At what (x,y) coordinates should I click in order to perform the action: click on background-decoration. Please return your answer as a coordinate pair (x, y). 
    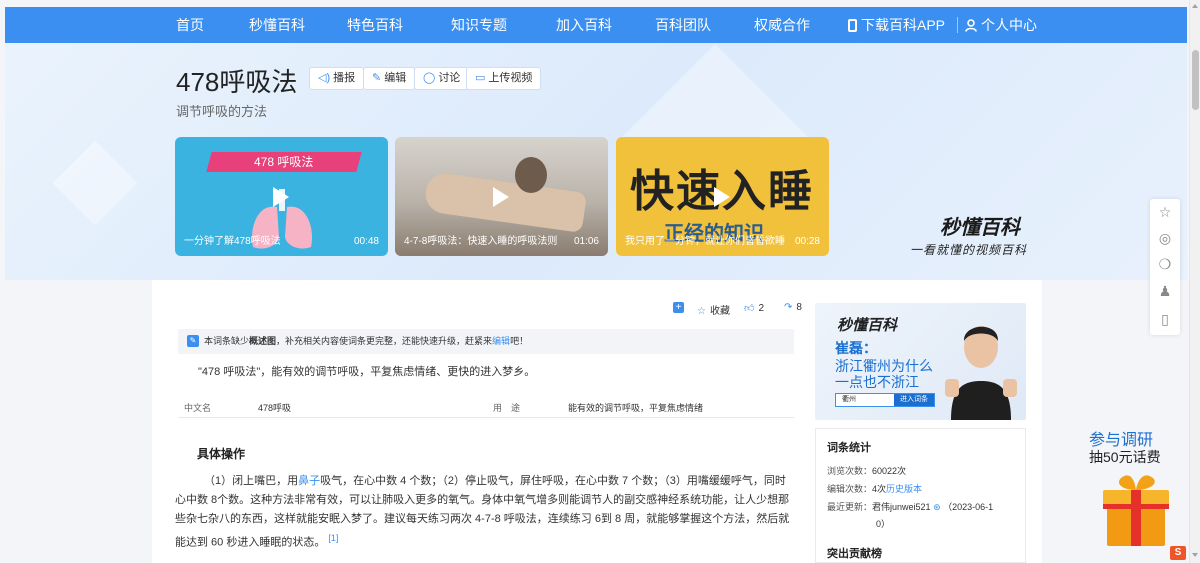
    Looking at the image, I should click on (95, 183).